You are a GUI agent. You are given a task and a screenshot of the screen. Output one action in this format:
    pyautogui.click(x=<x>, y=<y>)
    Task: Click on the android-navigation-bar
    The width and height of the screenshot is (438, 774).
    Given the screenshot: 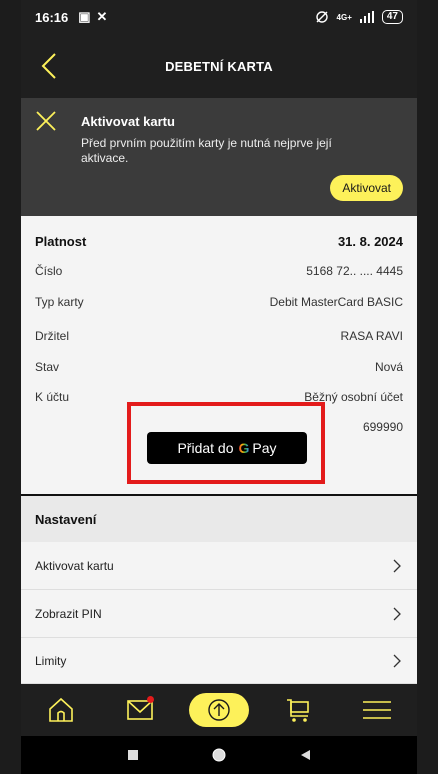 What is the action you would take?
    pyautogui.click(x=219, y=755)
    